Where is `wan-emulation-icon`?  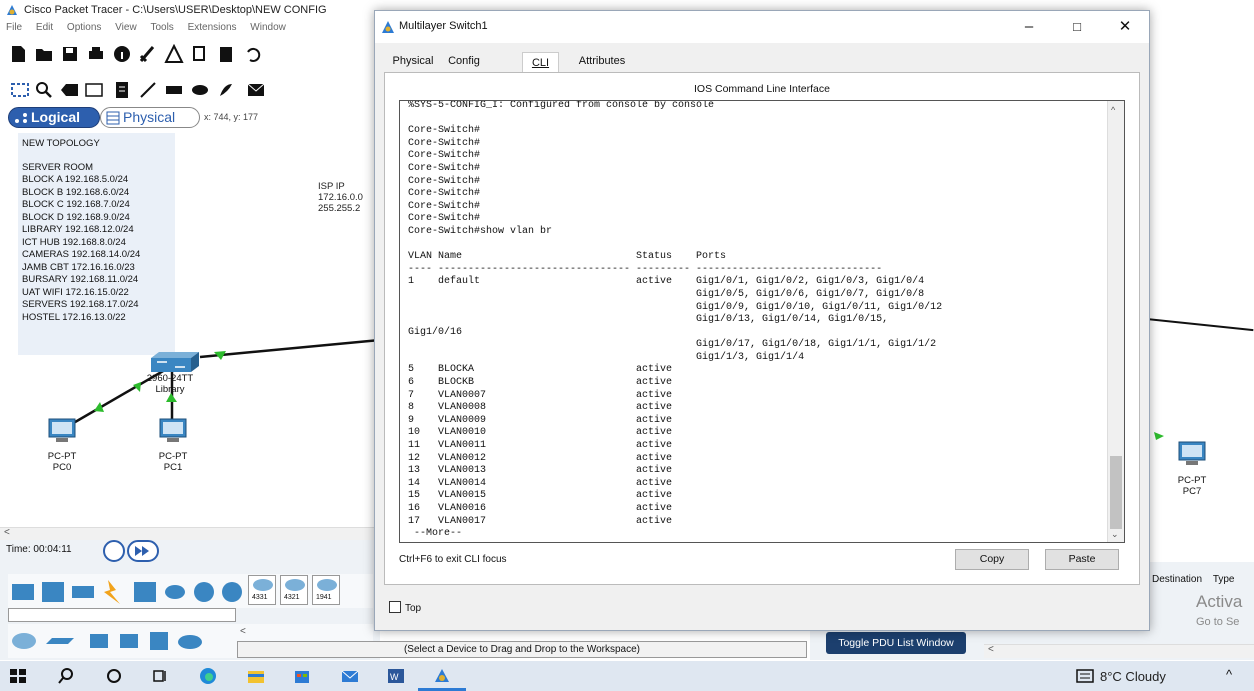
wan-emulation-icon is located at coordinates (190, 642).